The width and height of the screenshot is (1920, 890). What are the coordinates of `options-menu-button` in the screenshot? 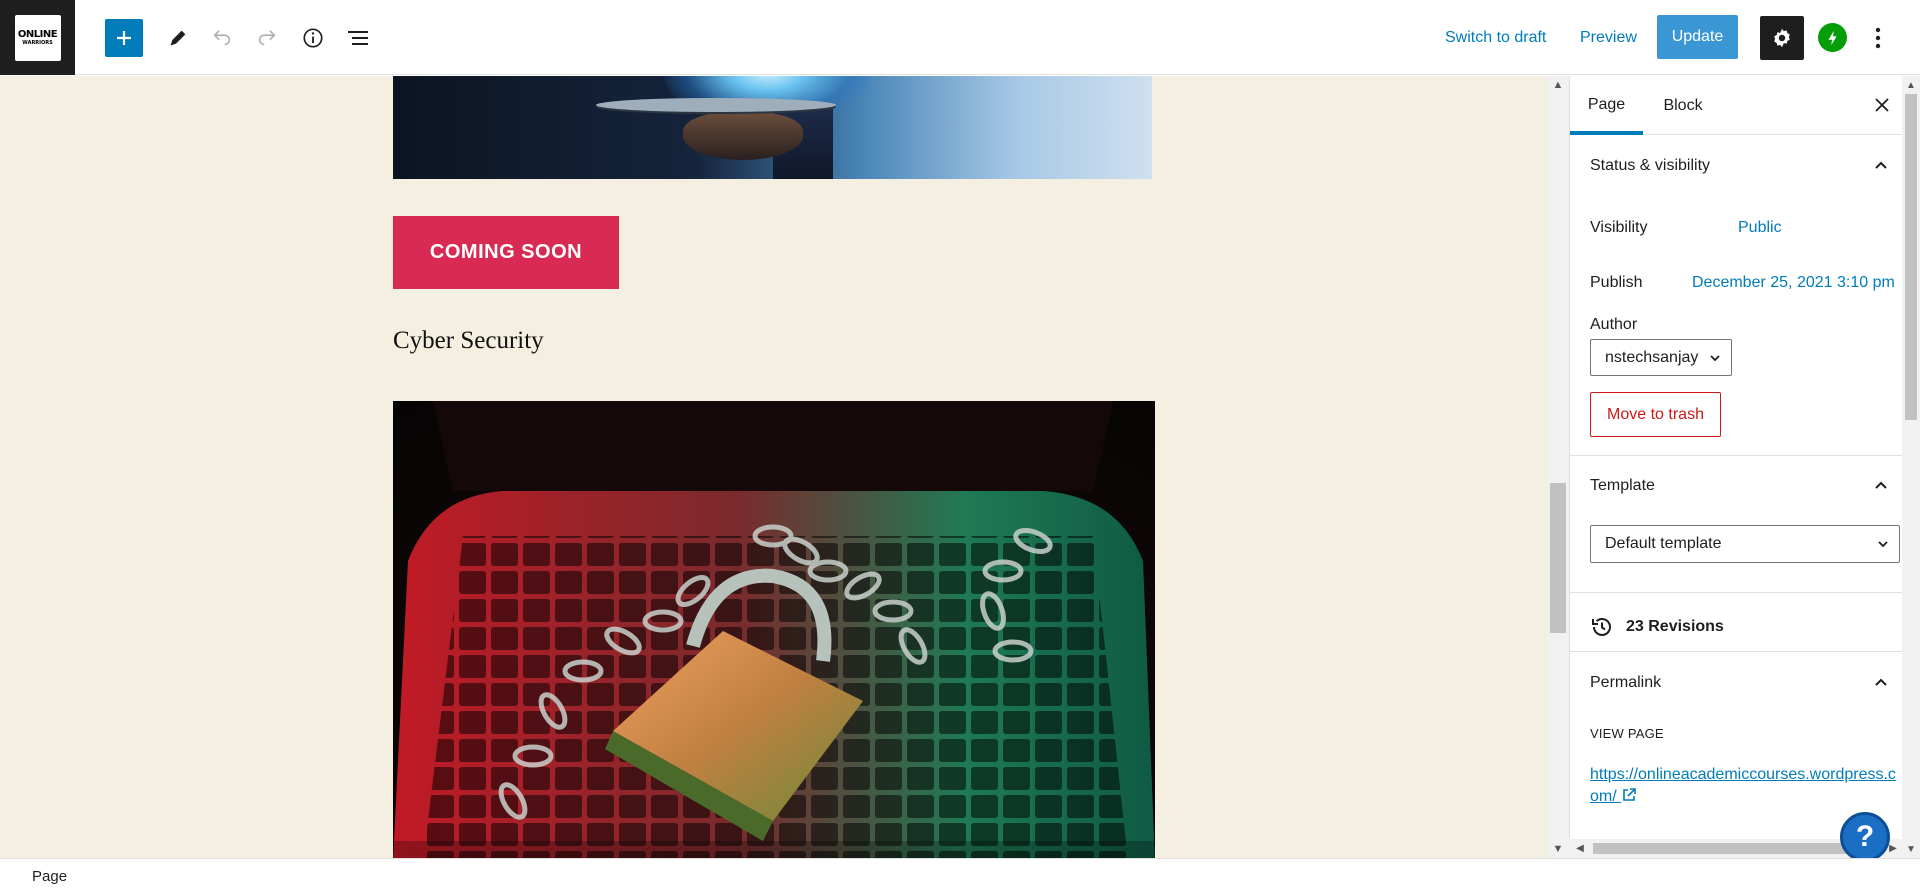 It's located at (1878, 38).